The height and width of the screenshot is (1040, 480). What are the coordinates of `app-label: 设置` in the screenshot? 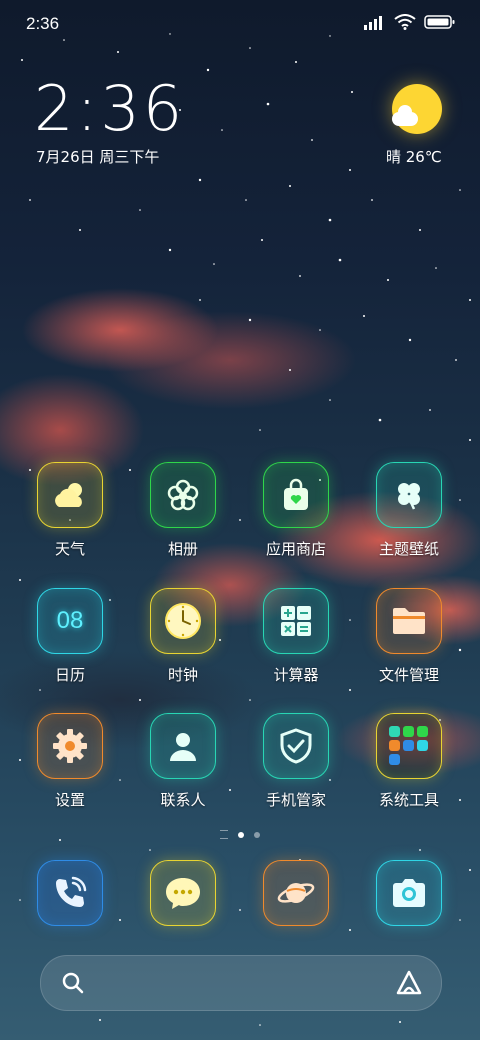 It's located at (69, 800).